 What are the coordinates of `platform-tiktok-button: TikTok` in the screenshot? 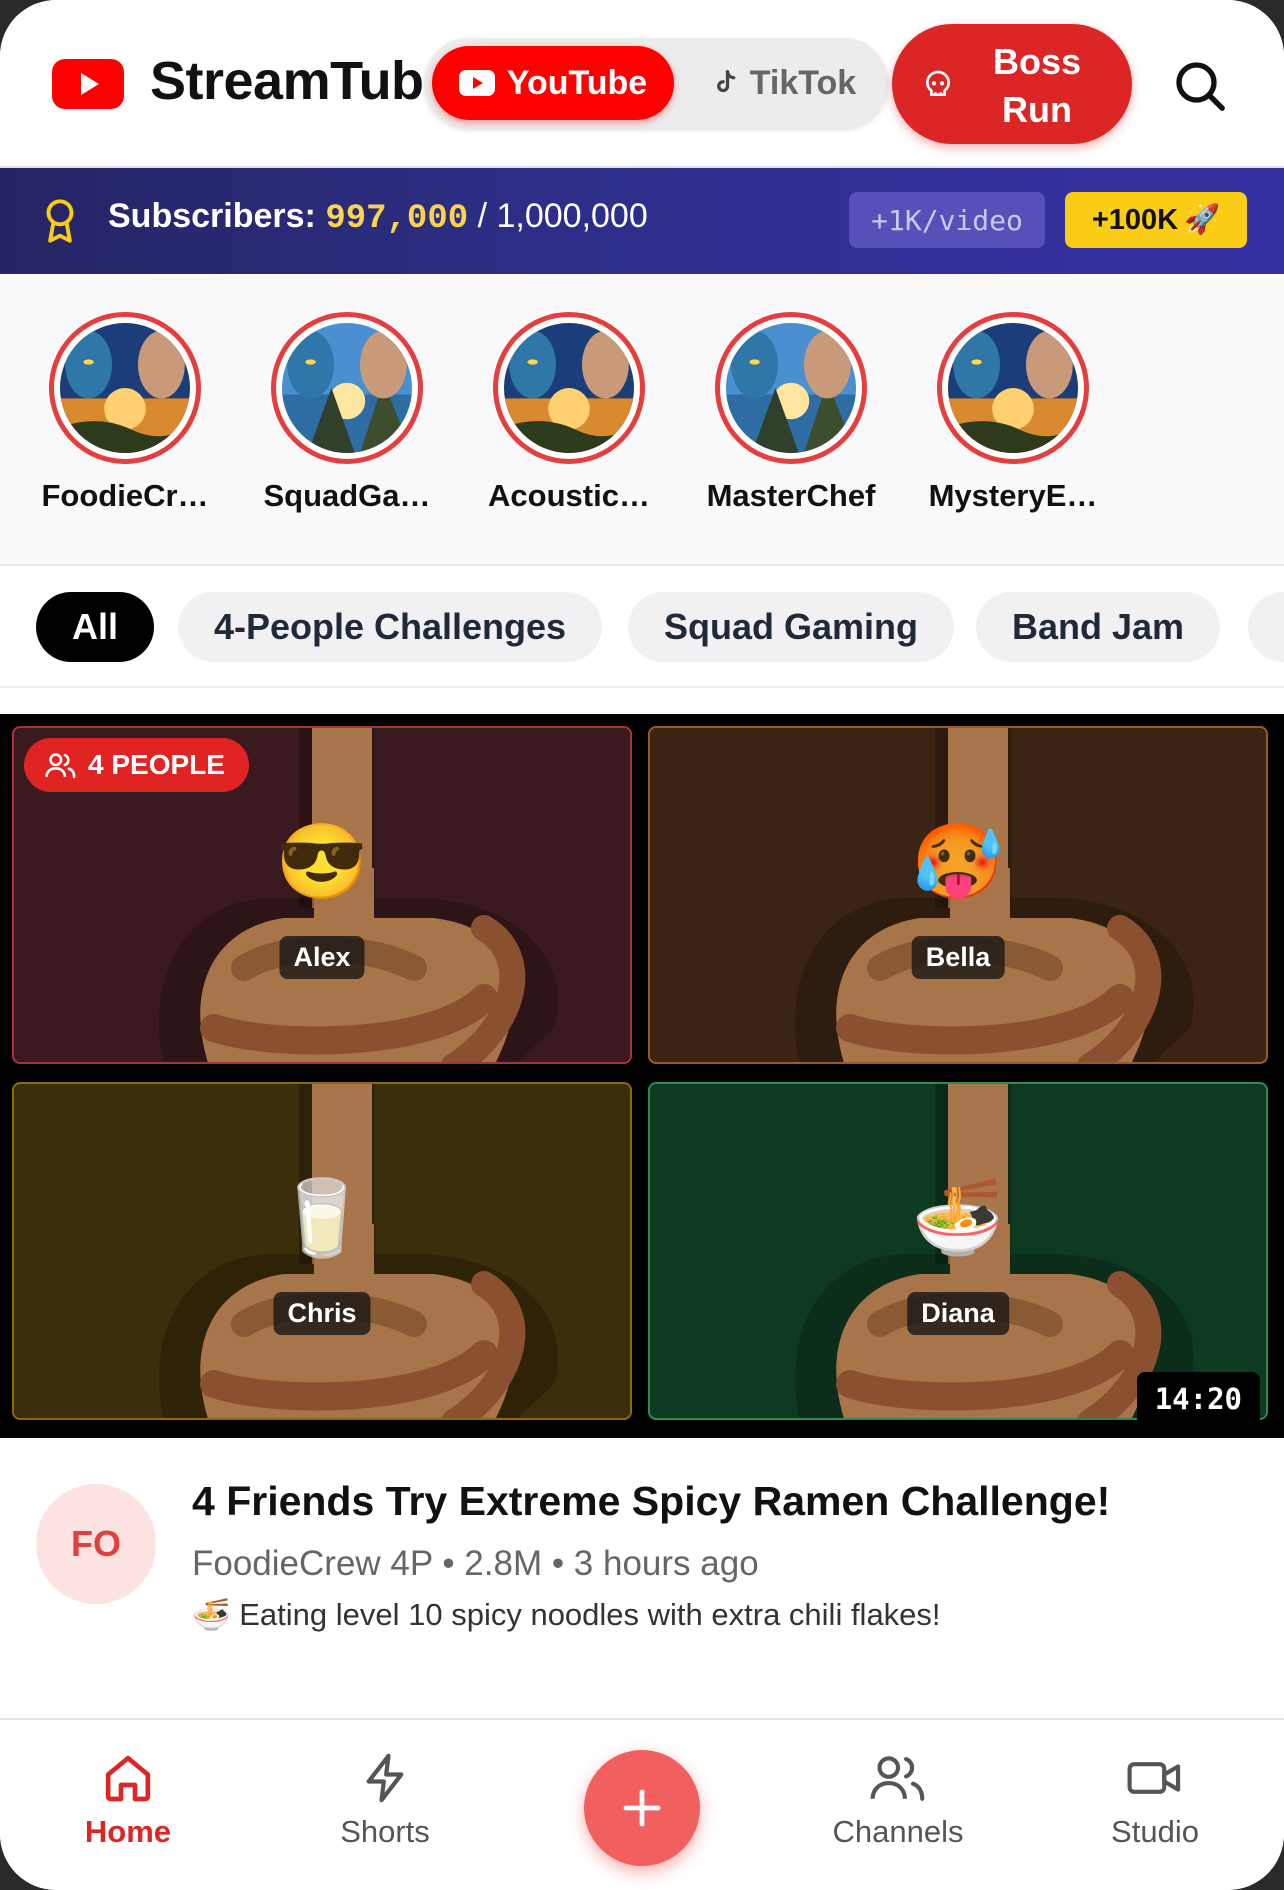 It's located at (783, 83).